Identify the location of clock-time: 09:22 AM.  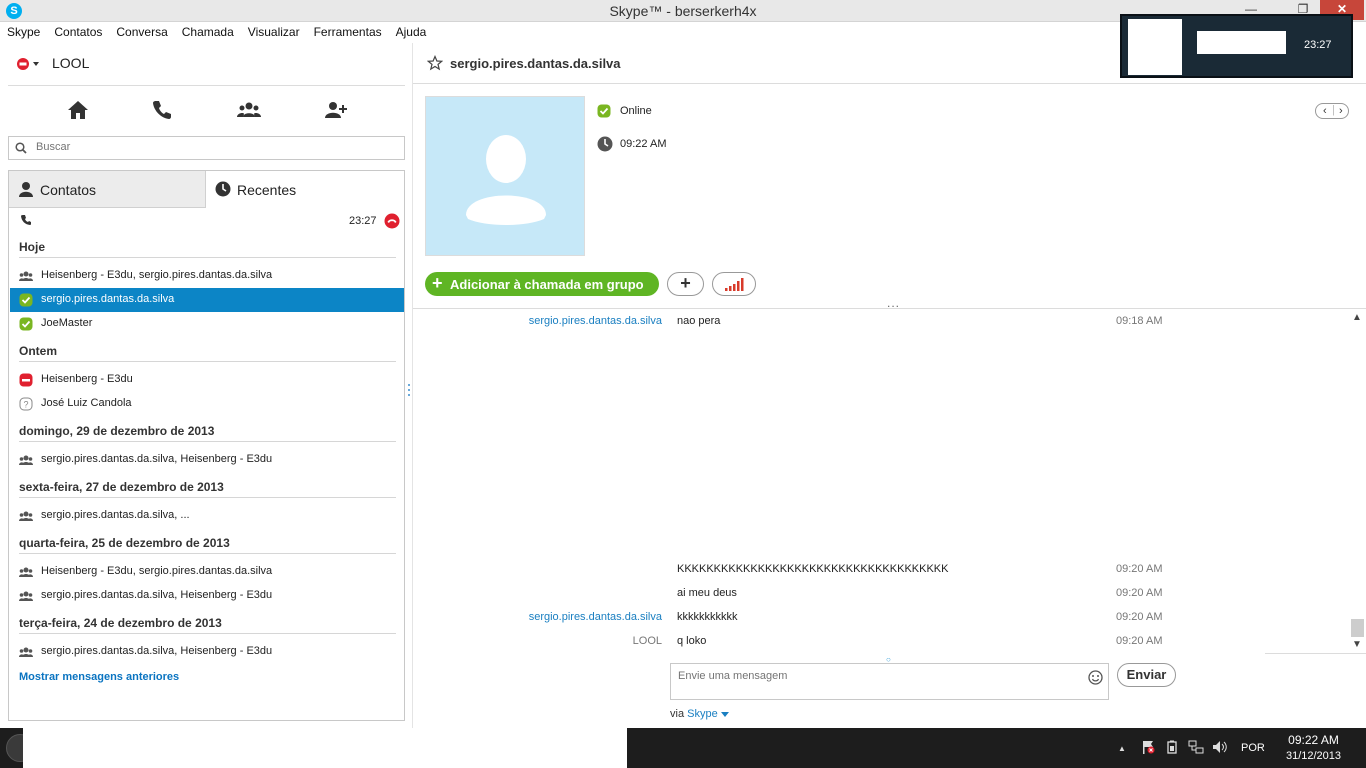
(1313, 740).